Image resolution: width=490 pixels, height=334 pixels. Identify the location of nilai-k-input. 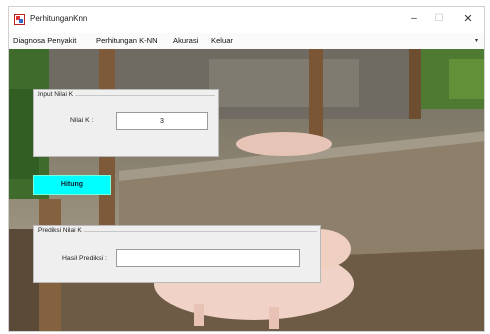
(162, 121).